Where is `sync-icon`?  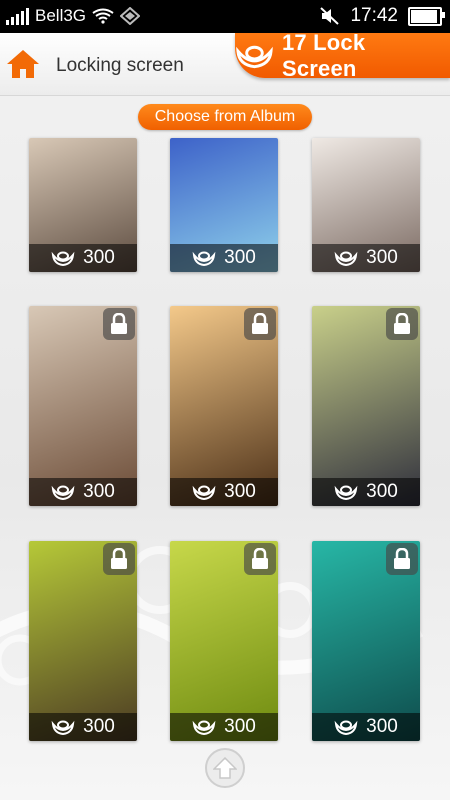 sync-icon is located at coordinates (130, 16).